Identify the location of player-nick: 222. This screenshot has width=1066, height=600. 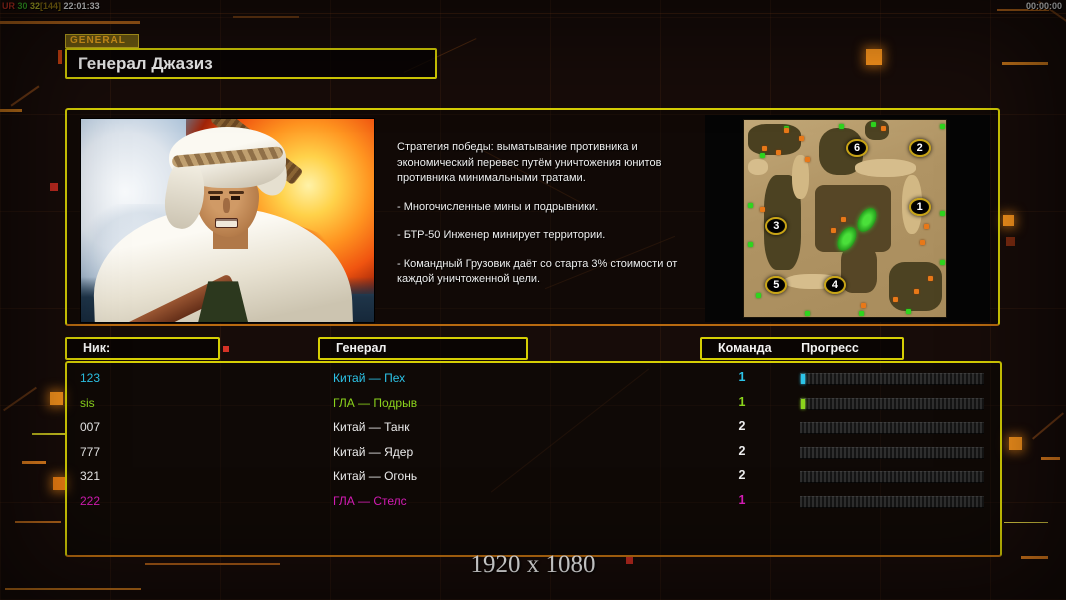
(90, 500).